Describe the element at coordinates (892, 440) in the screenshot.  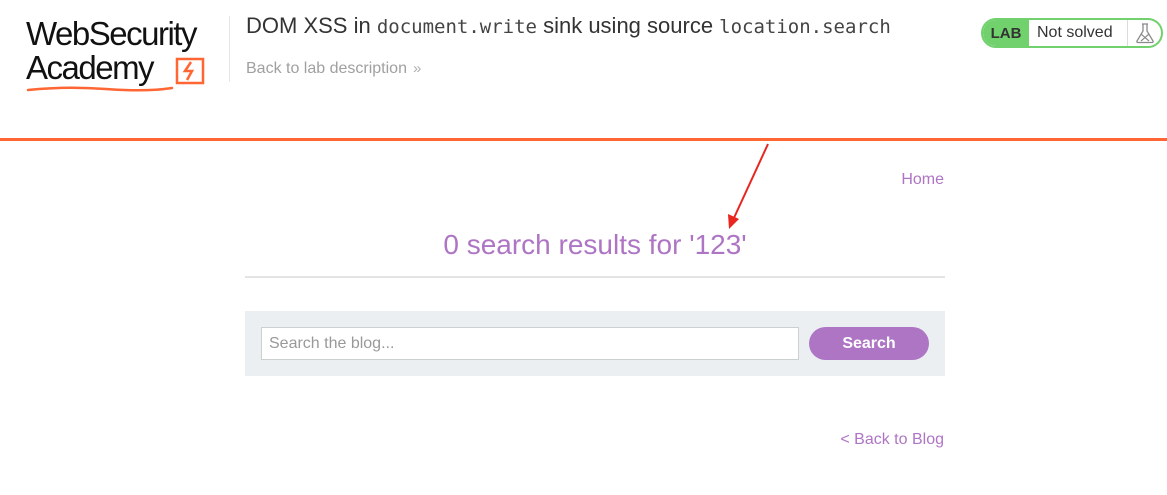
I see `back-to-blog-link: < Back to Blog` at that location.